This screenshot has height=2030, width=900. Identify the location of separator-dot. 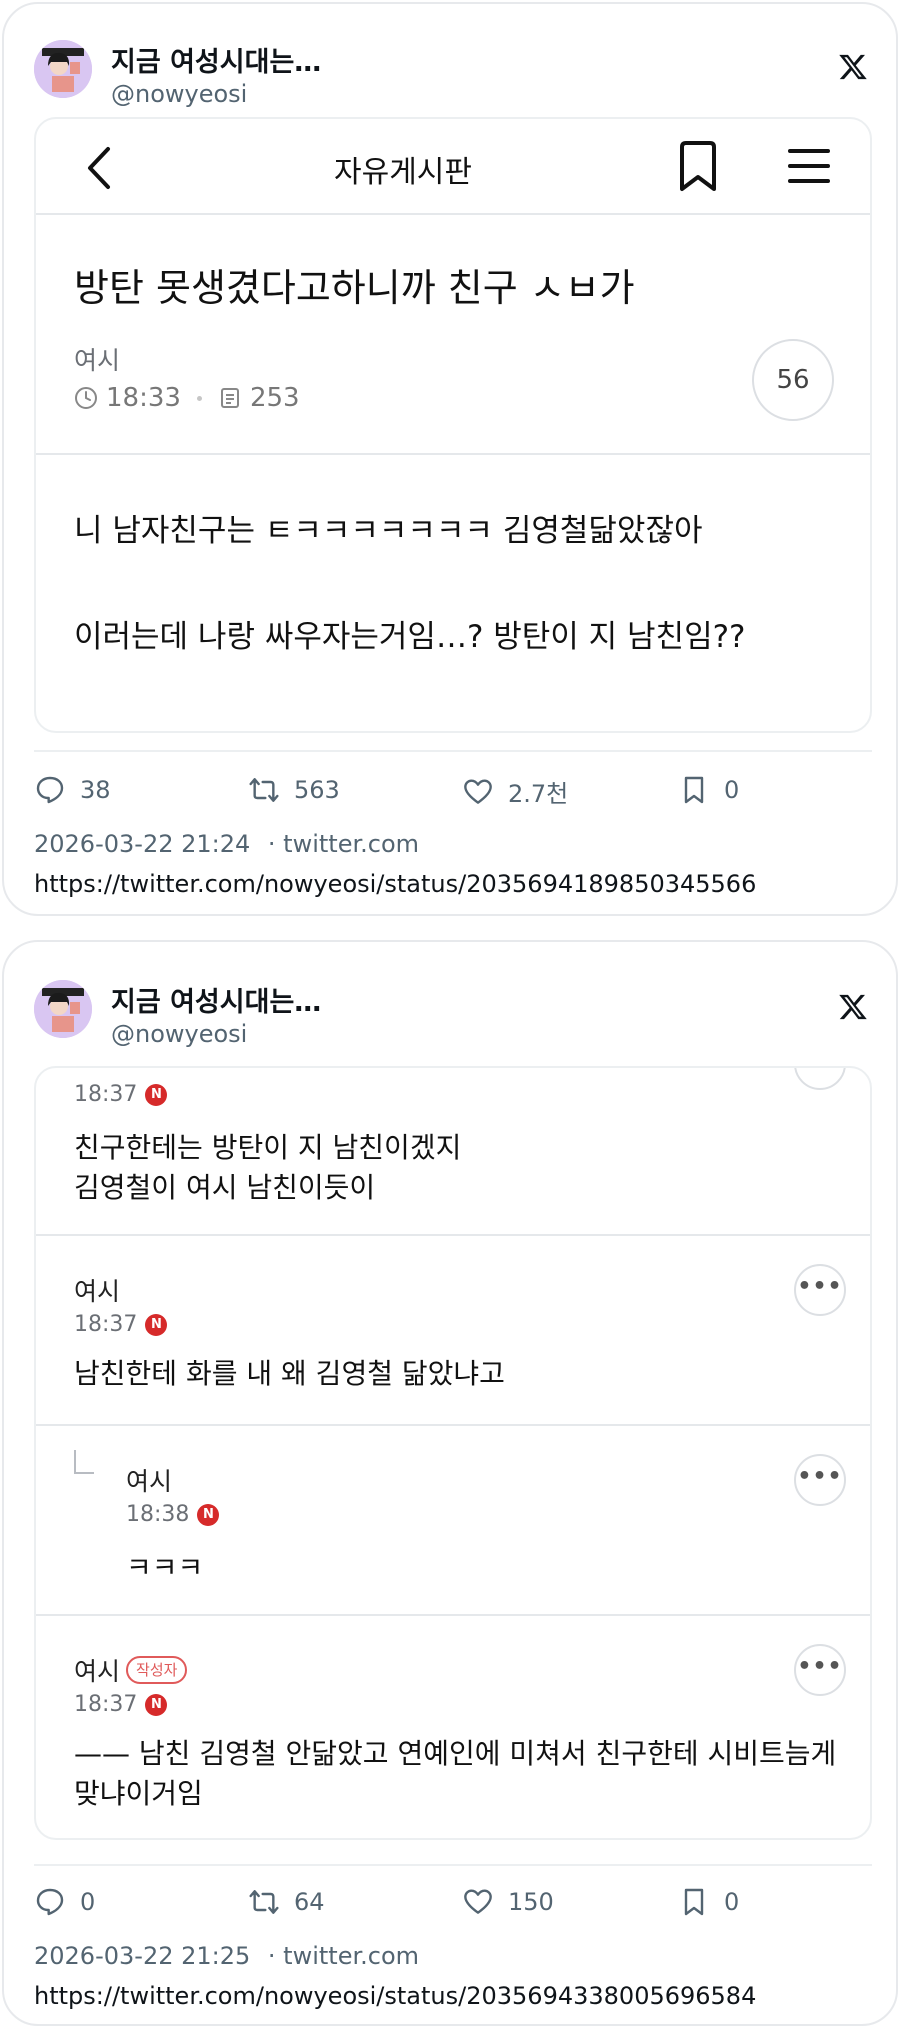
(199, 398).